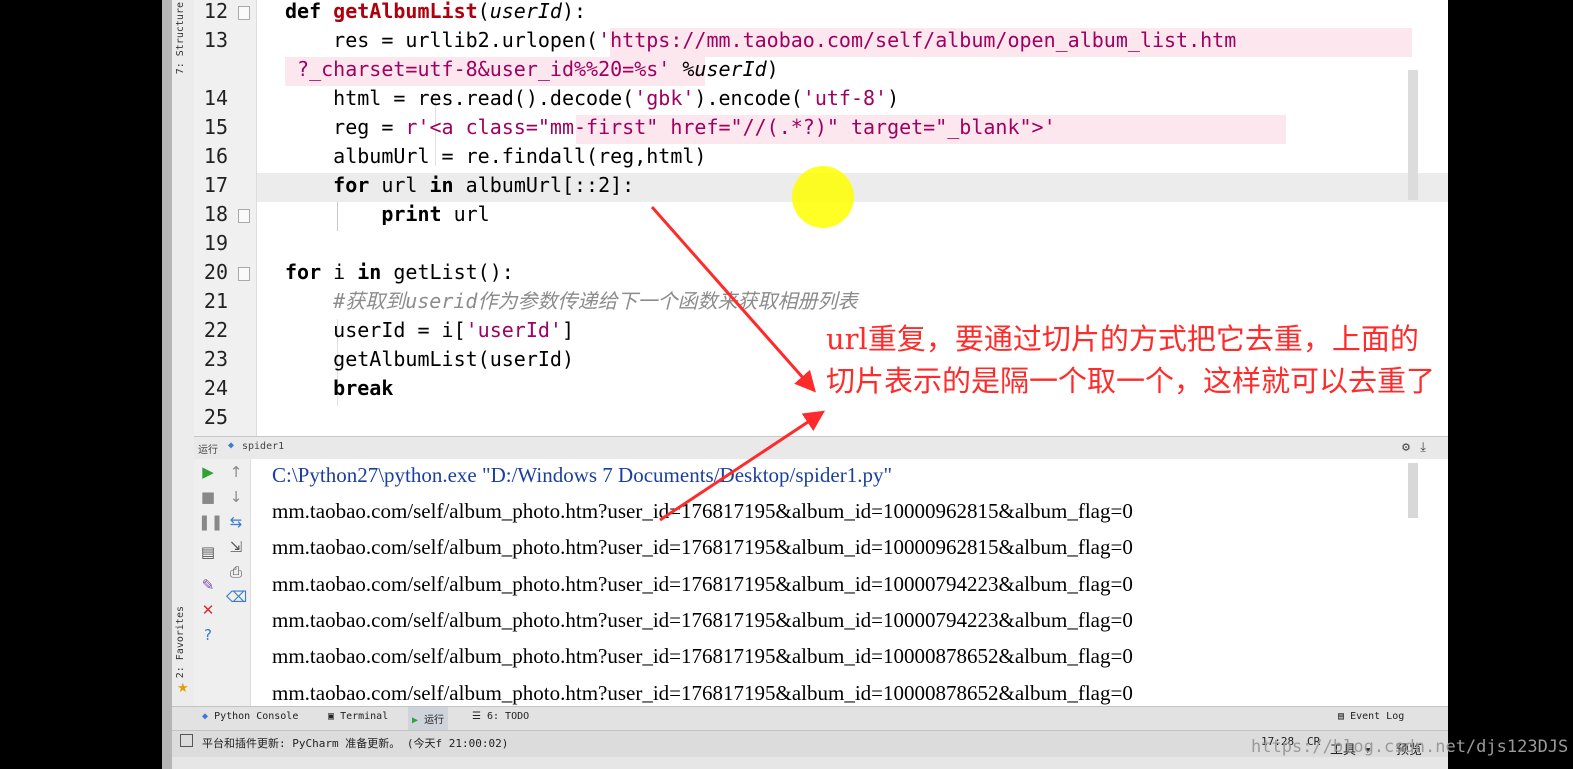 This screenshot has width=1573, height=769. What do you see at coordinates (742, 466) in the screenshot?
I see `annotation-arrow-down` at bounding box center [742, 466].